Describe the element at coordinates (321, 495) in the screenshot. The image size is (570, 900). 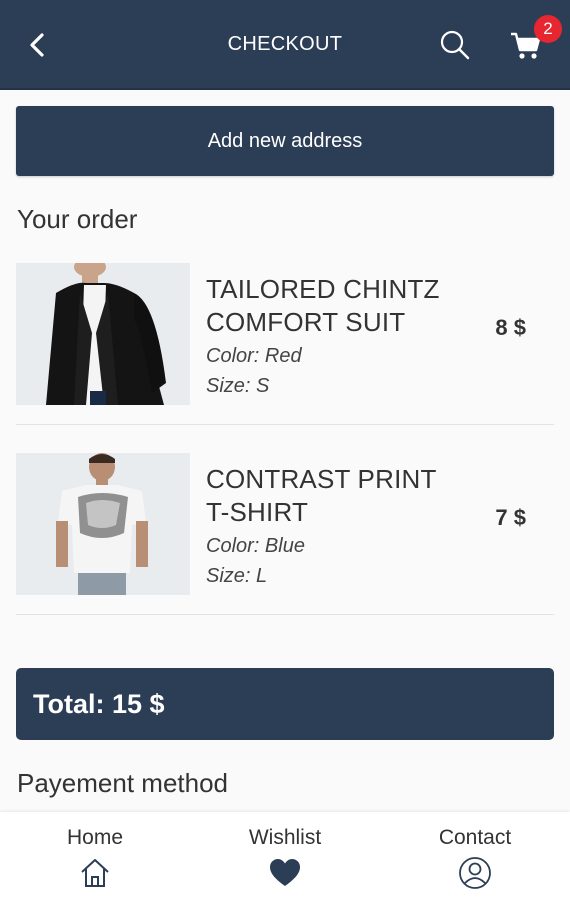
I see `product-name: CONTRAST PRINT T-SHIRT` at that location.